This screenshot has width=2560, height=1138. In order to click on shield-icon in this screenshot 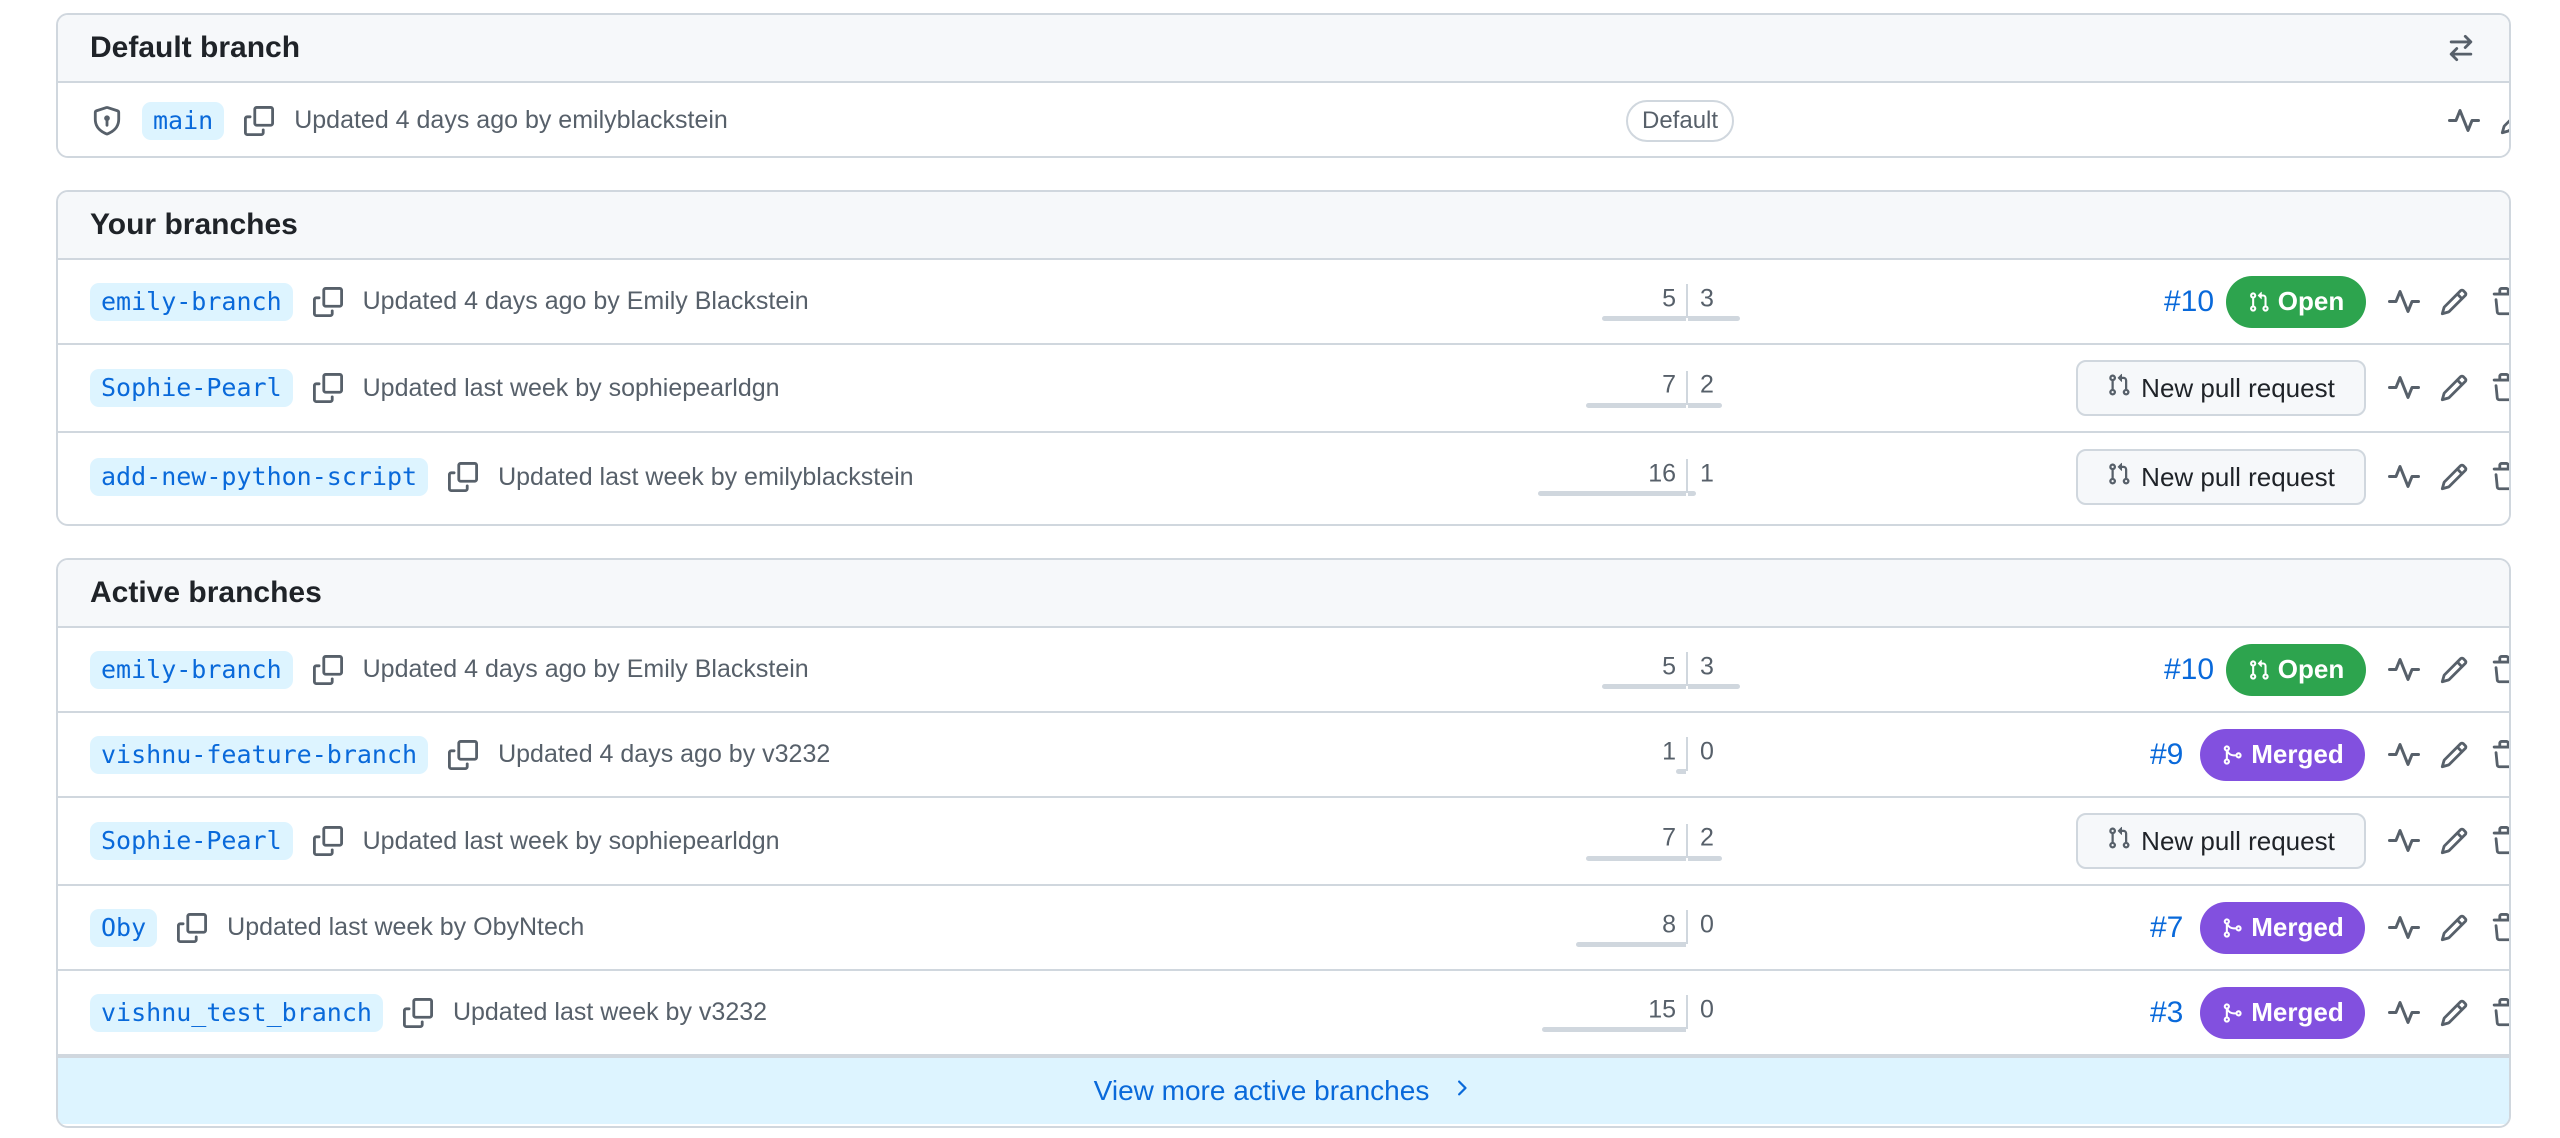, I will do `click(107, 121)`.